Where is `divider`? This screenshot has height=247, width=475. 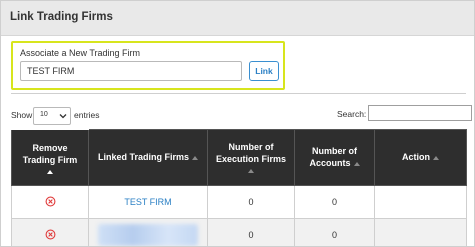
divider is located at coordinates (238, 93).